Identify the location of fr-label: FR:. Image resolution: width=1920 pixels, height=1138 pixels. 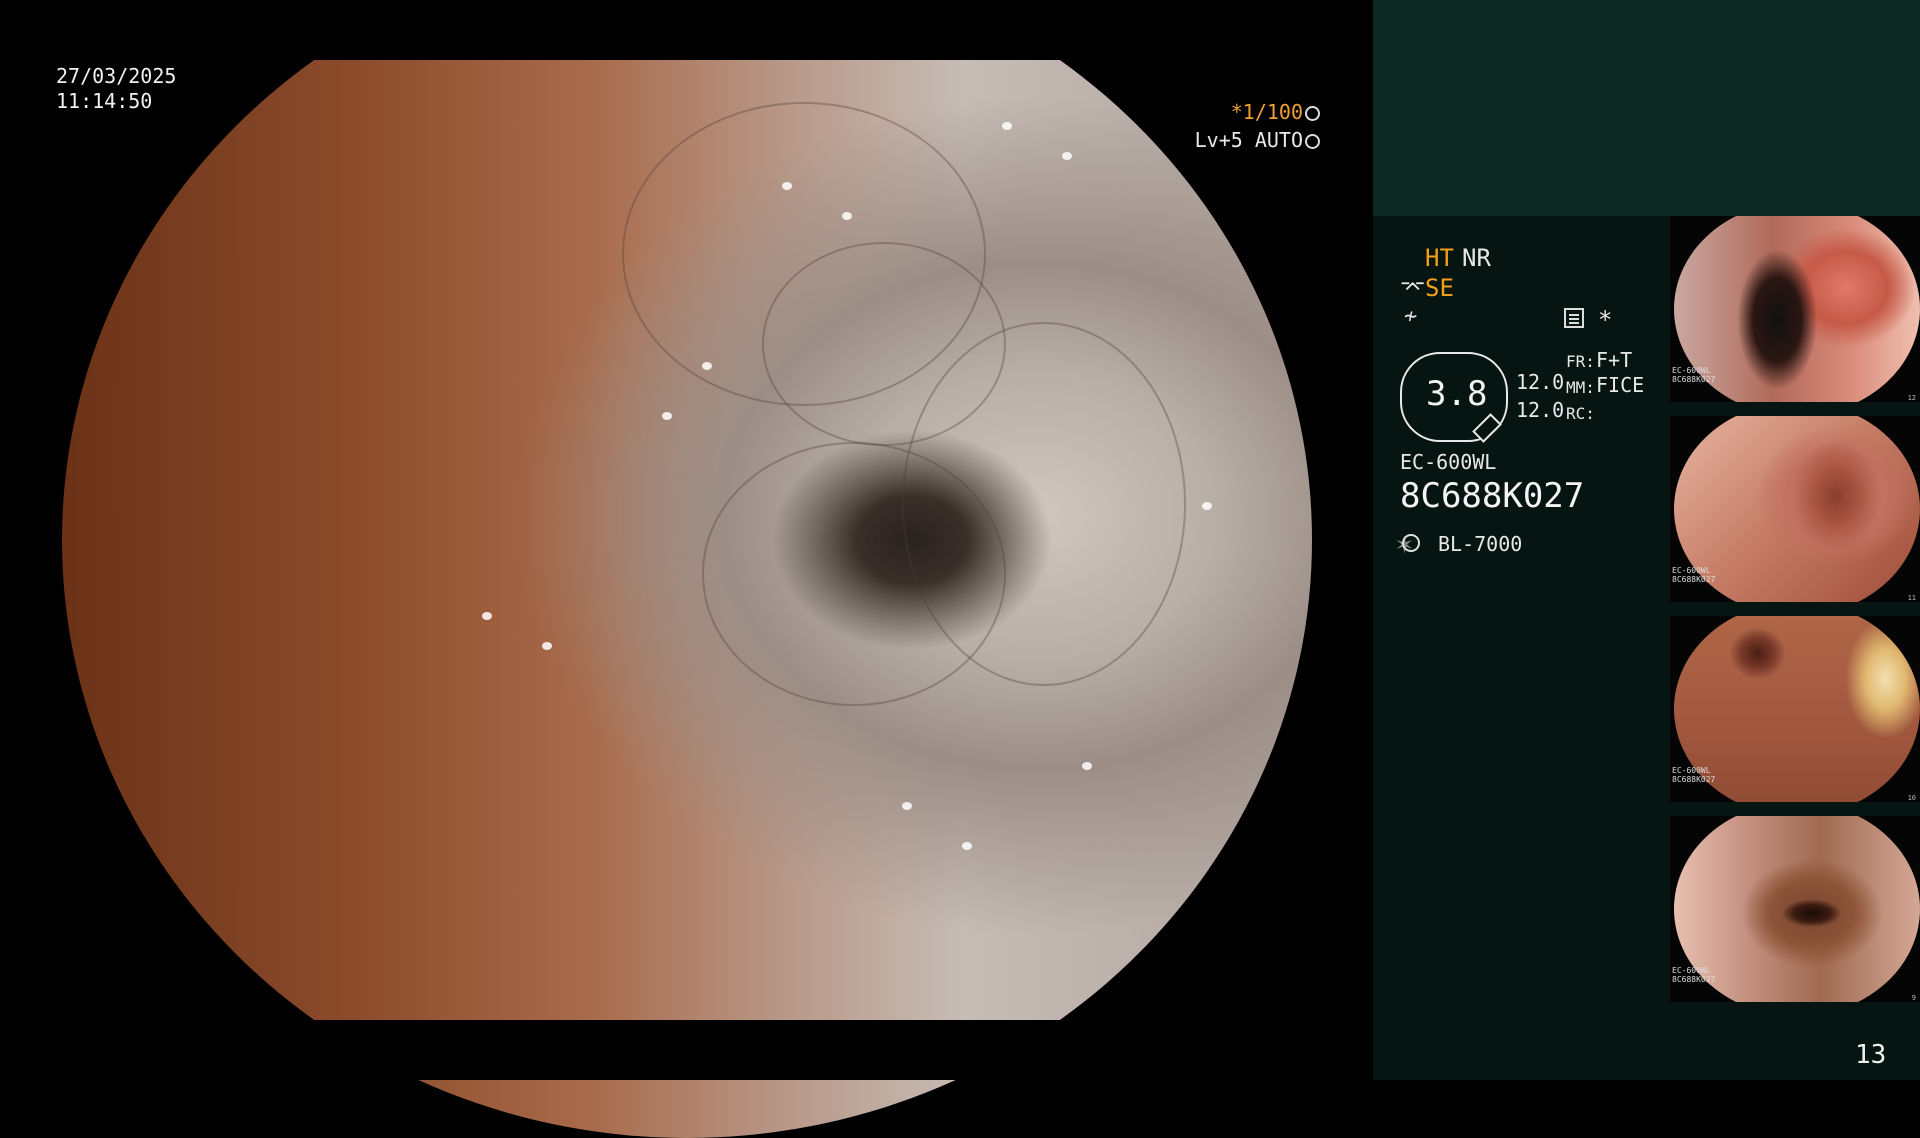
(1580, 361).